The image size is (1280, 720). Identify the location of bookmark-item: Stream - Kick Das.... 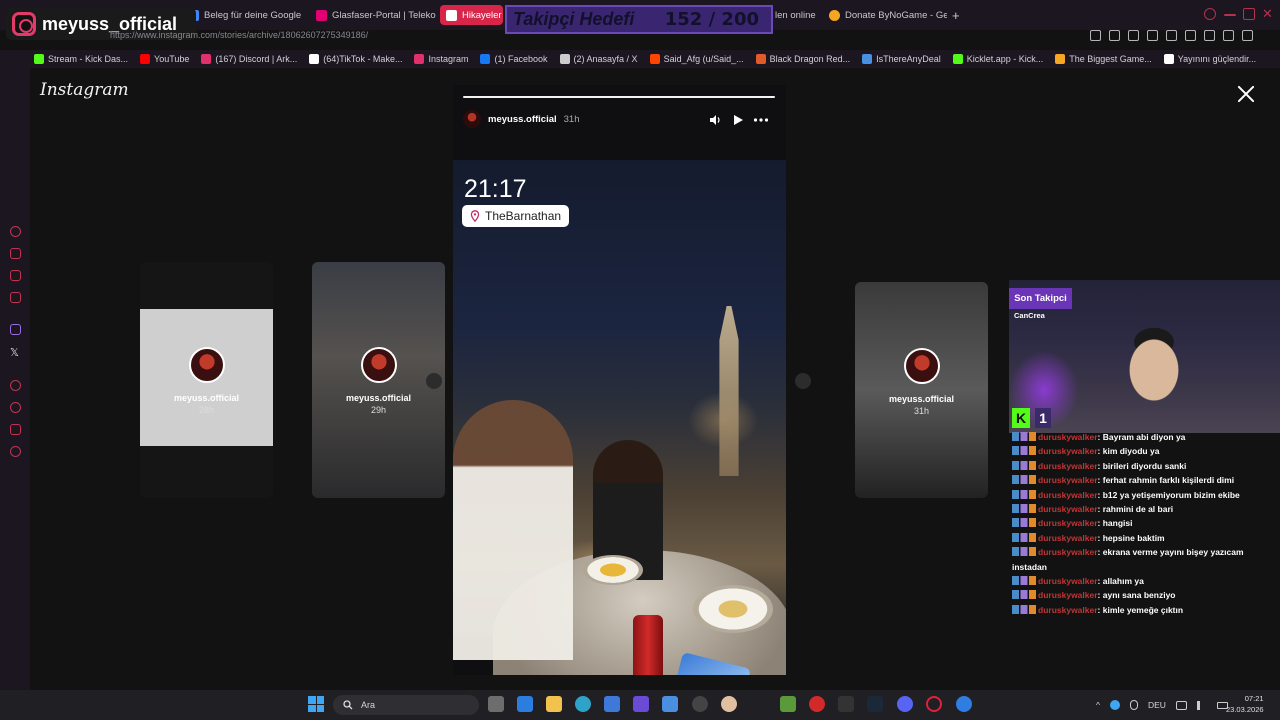
(81, 59).